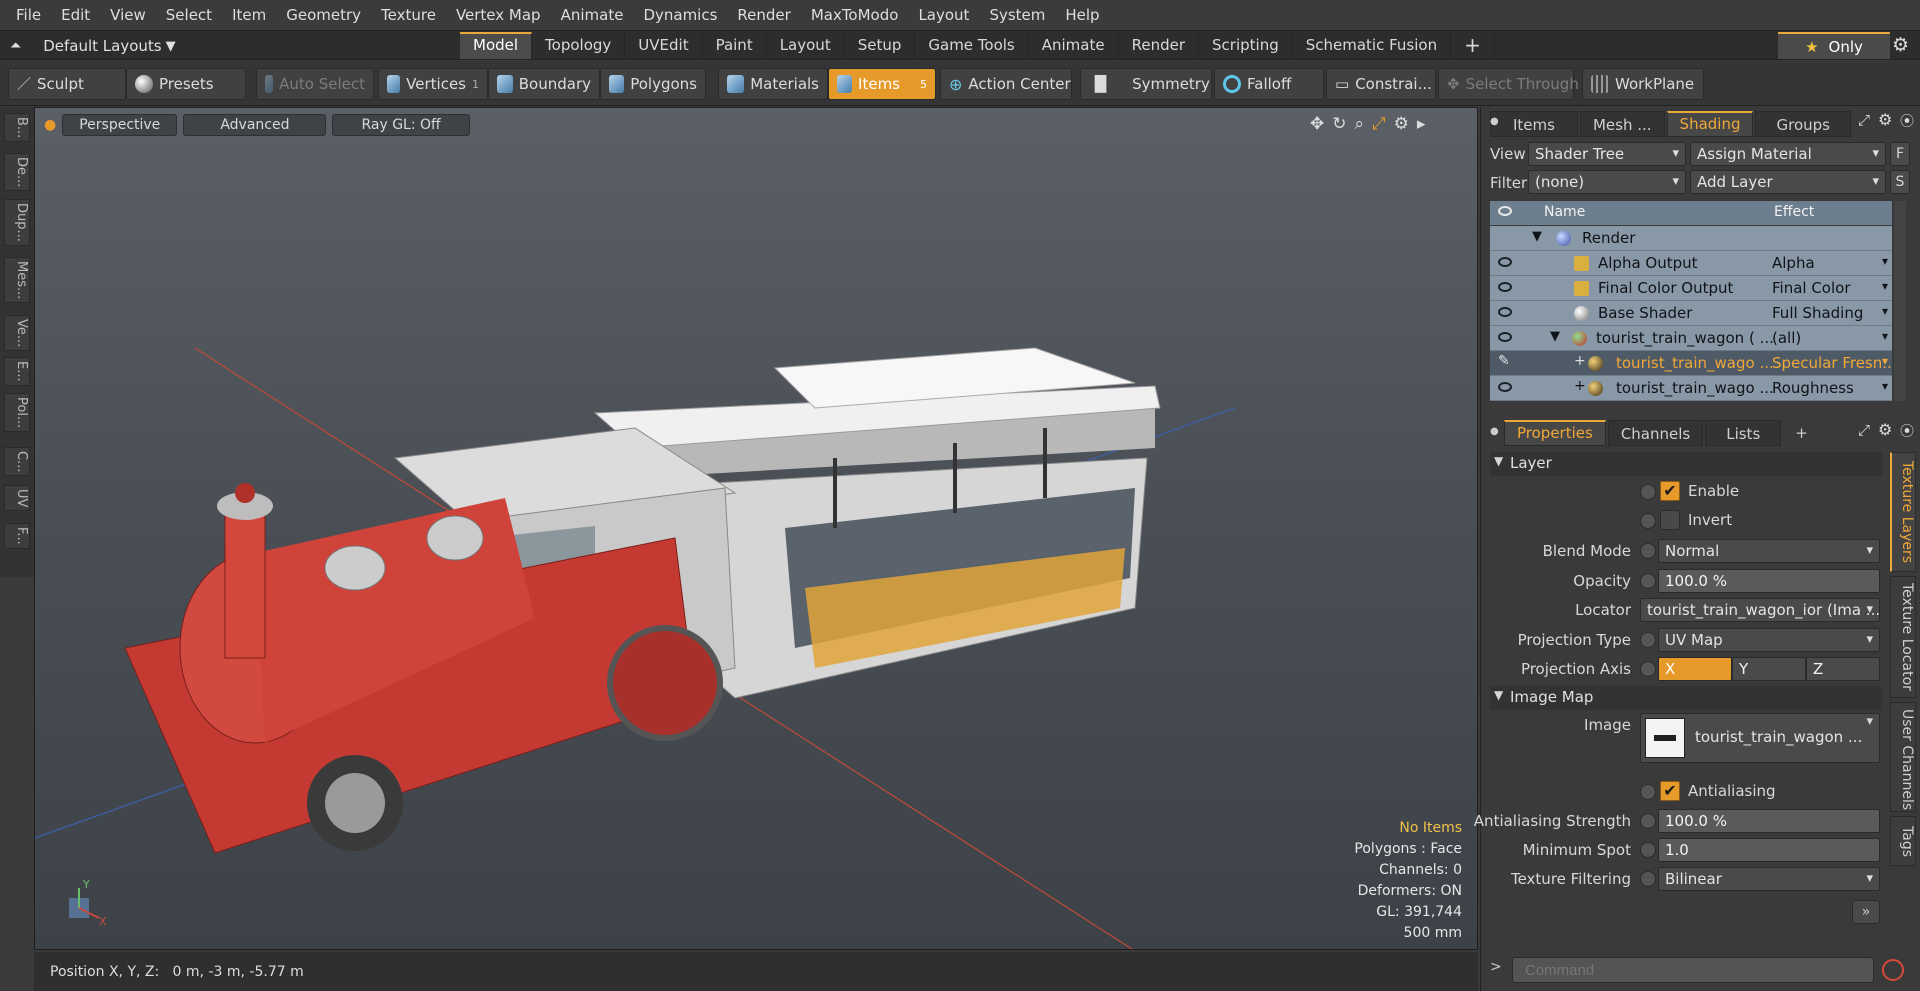 The width and height of the screenshot is (1920, 991). What do you see at coordinates (1655, 433) in the screenshot?
I see `tab-channels: Channels` at bounding box center [1655, 433].